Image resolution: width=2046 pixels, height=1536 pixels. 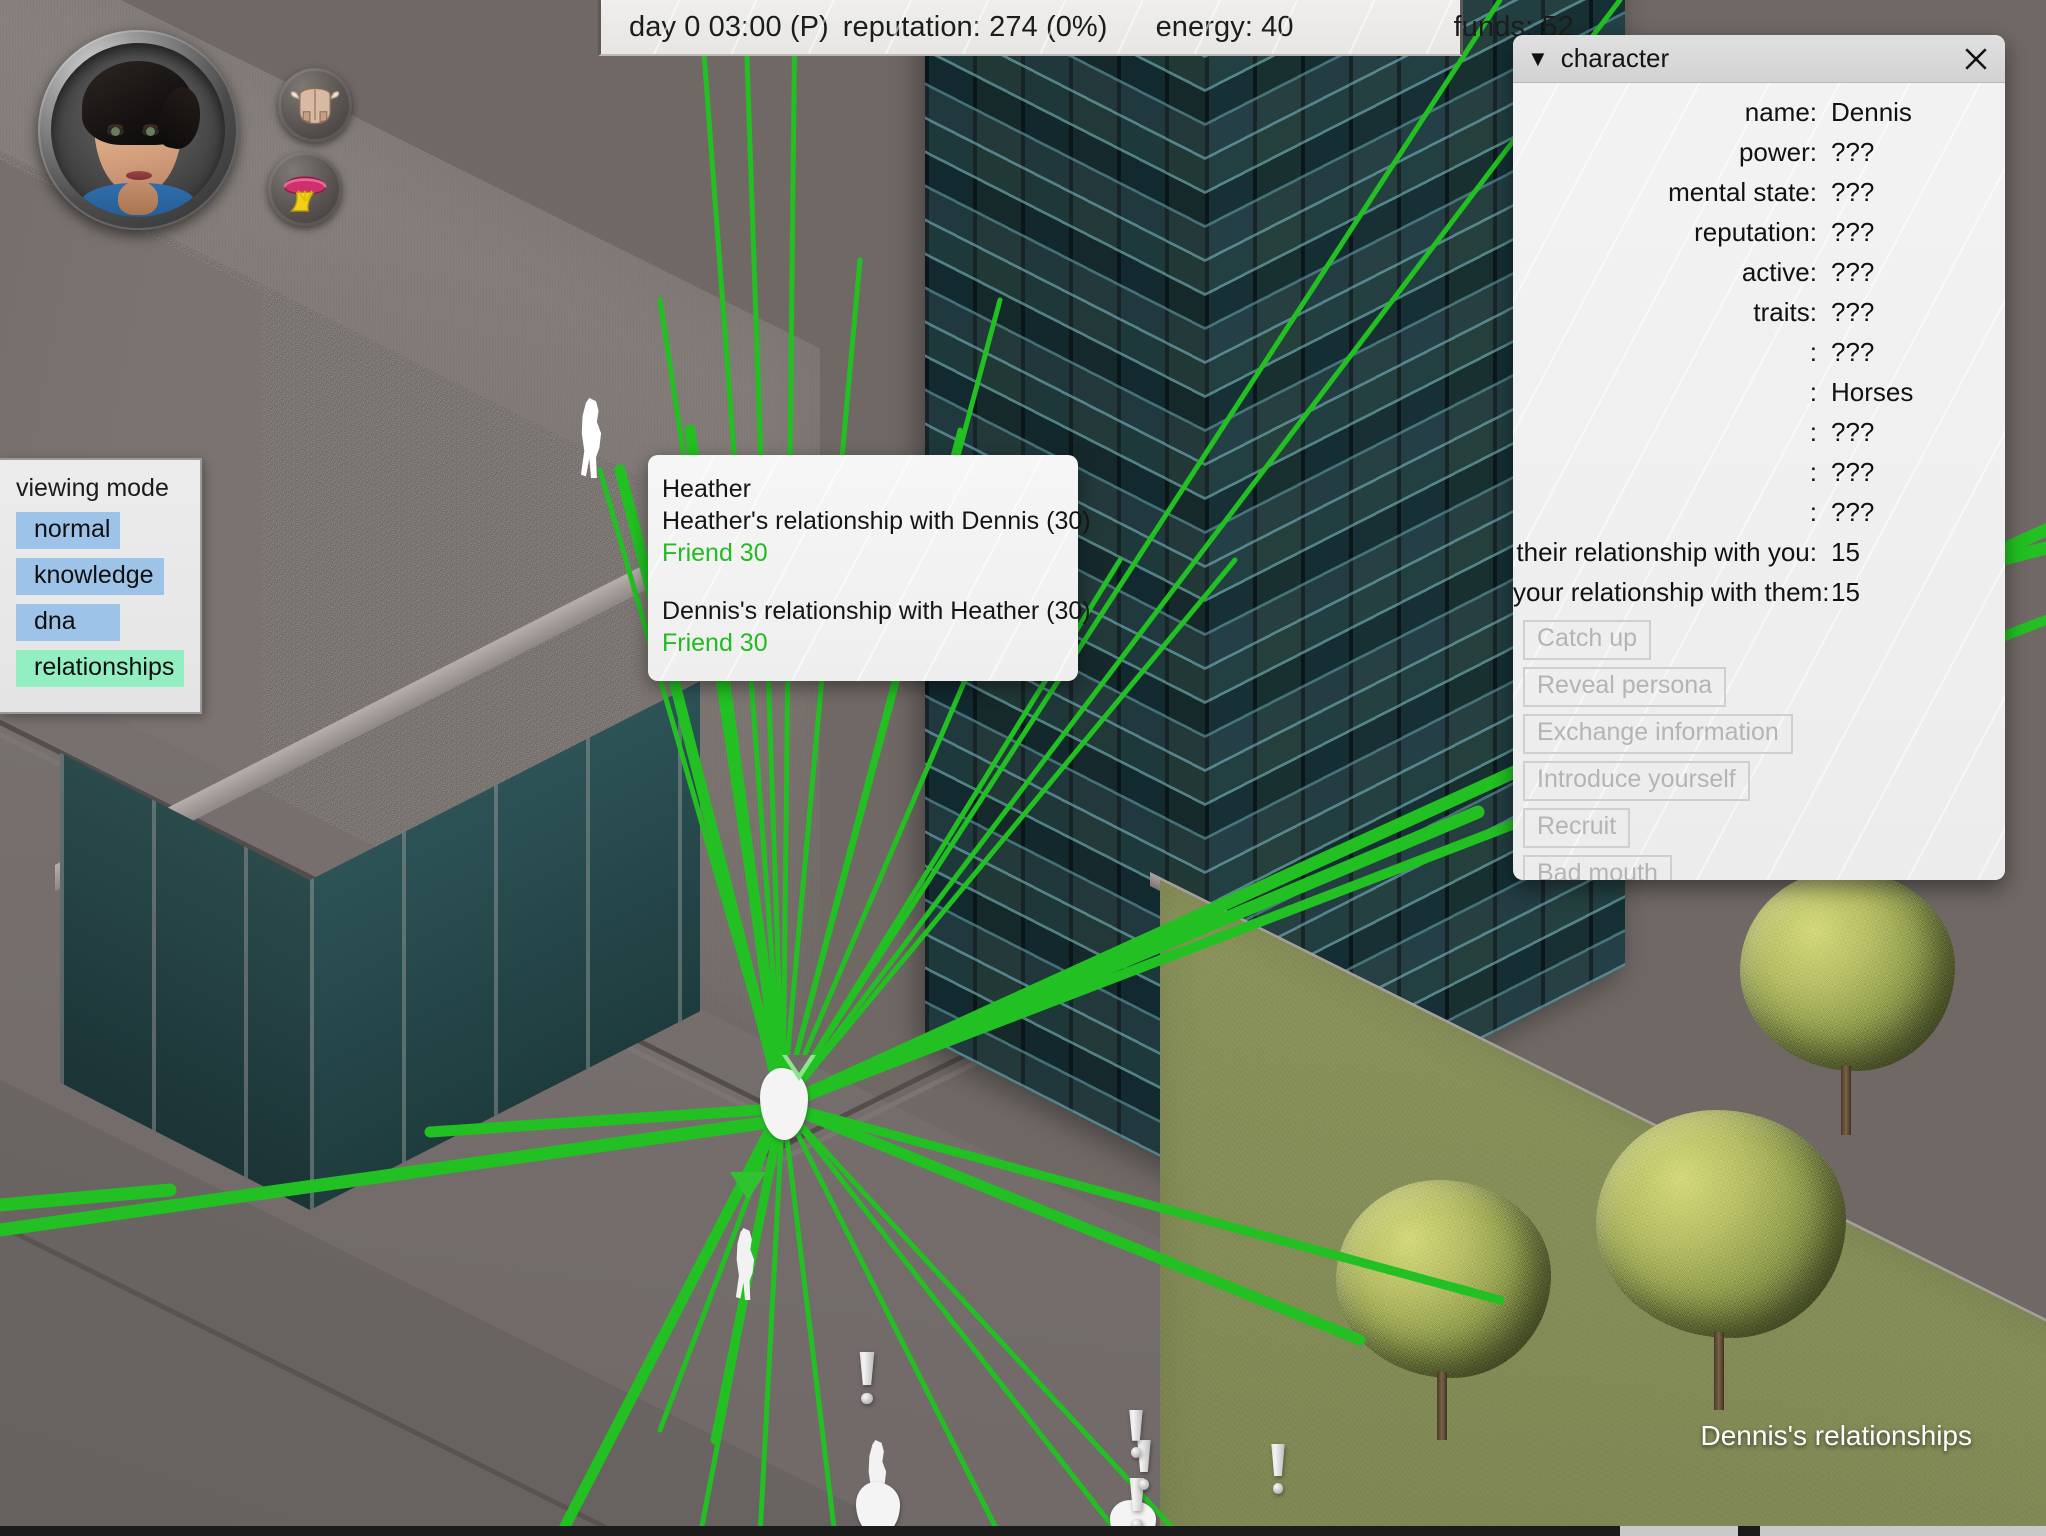 I want to click on status-time: day 0 03:00 (P), so click(x=729, y=26).